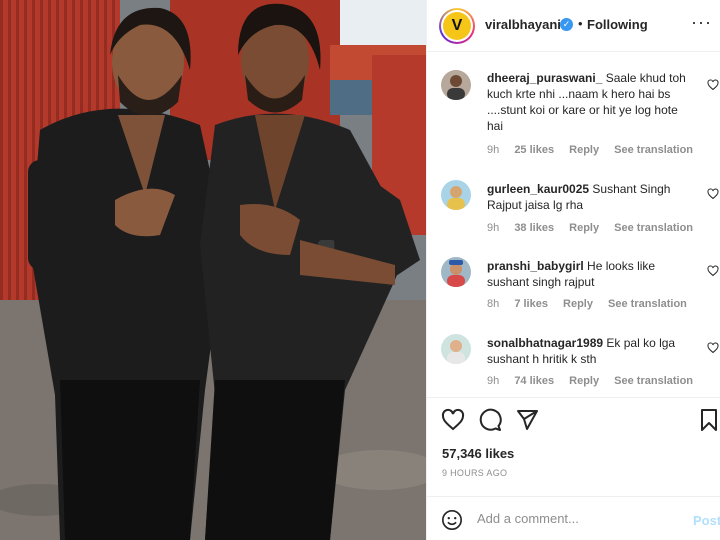 The width and height of the screenshot is (720, 540). I want to click on post-header: V viralbhayani ✓ • Following ···, so click(573, 26).